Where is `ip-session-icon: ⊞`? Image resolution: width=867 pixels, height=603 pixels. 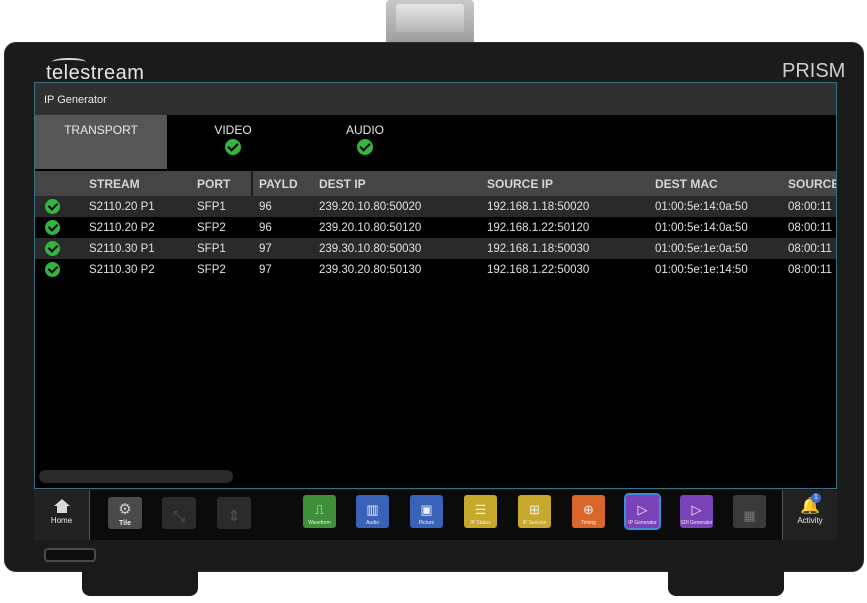
ip-session-icon: ⊞ is located at coordinates (534, 509).